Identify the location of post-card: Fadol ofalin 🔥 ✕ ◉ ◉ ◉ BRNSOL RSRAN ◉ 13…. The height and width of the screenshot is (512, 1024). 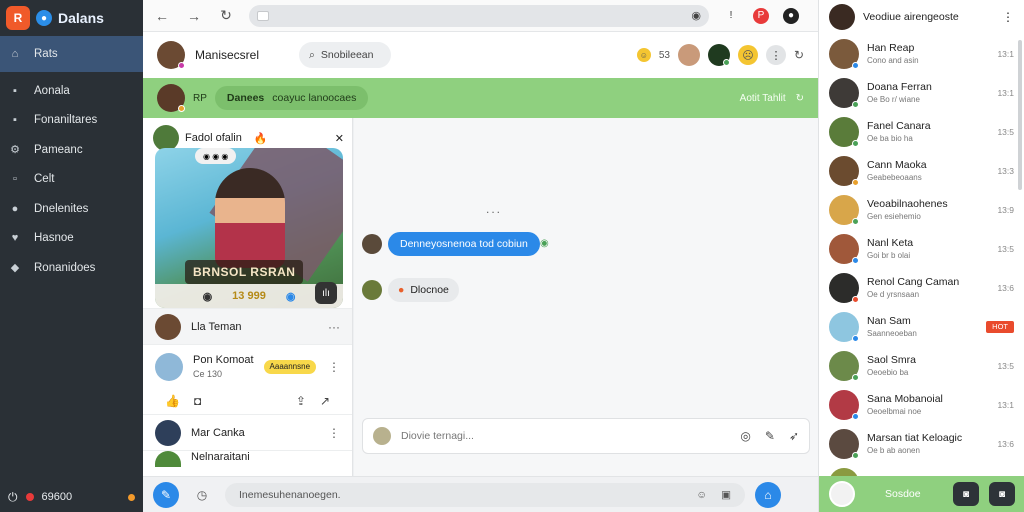
(248, 215).